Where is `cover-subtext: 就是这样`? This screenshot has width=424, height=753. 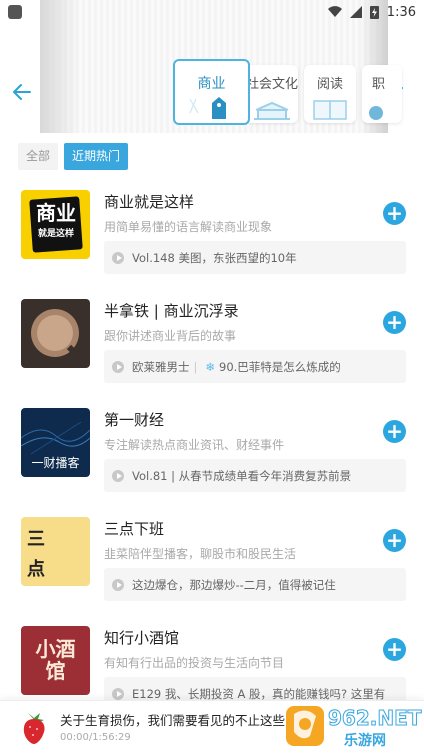 cover-subtext: 就是这样 is located at coordinates (55, 234).